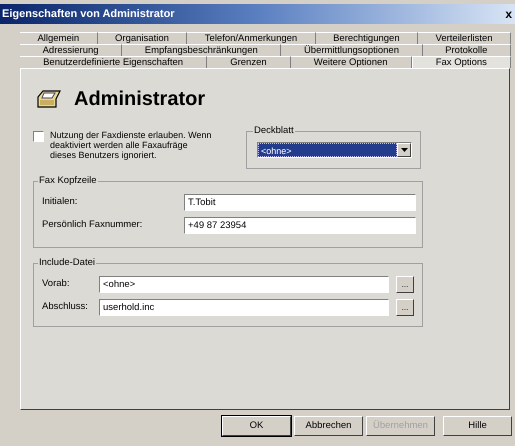  Describe the element at coordinates (351, 62) in the screenshot. I see `tab: Weitere Optionen` at that location.